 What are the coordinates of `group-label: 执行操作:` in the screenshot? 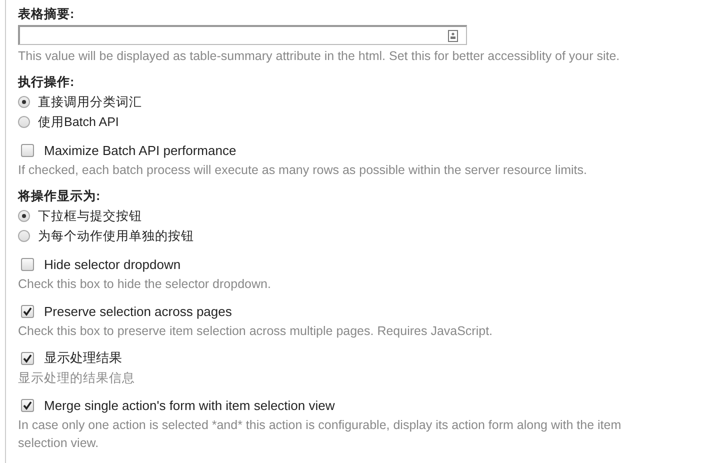 It's located at (47, 82).